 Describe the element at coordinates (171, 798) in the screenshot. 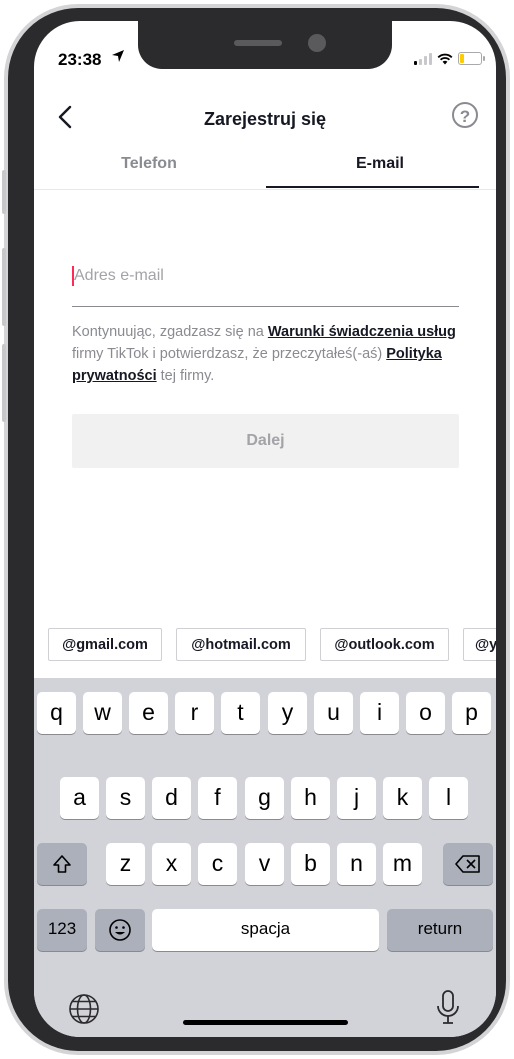

I see `key-d: d` at that location.